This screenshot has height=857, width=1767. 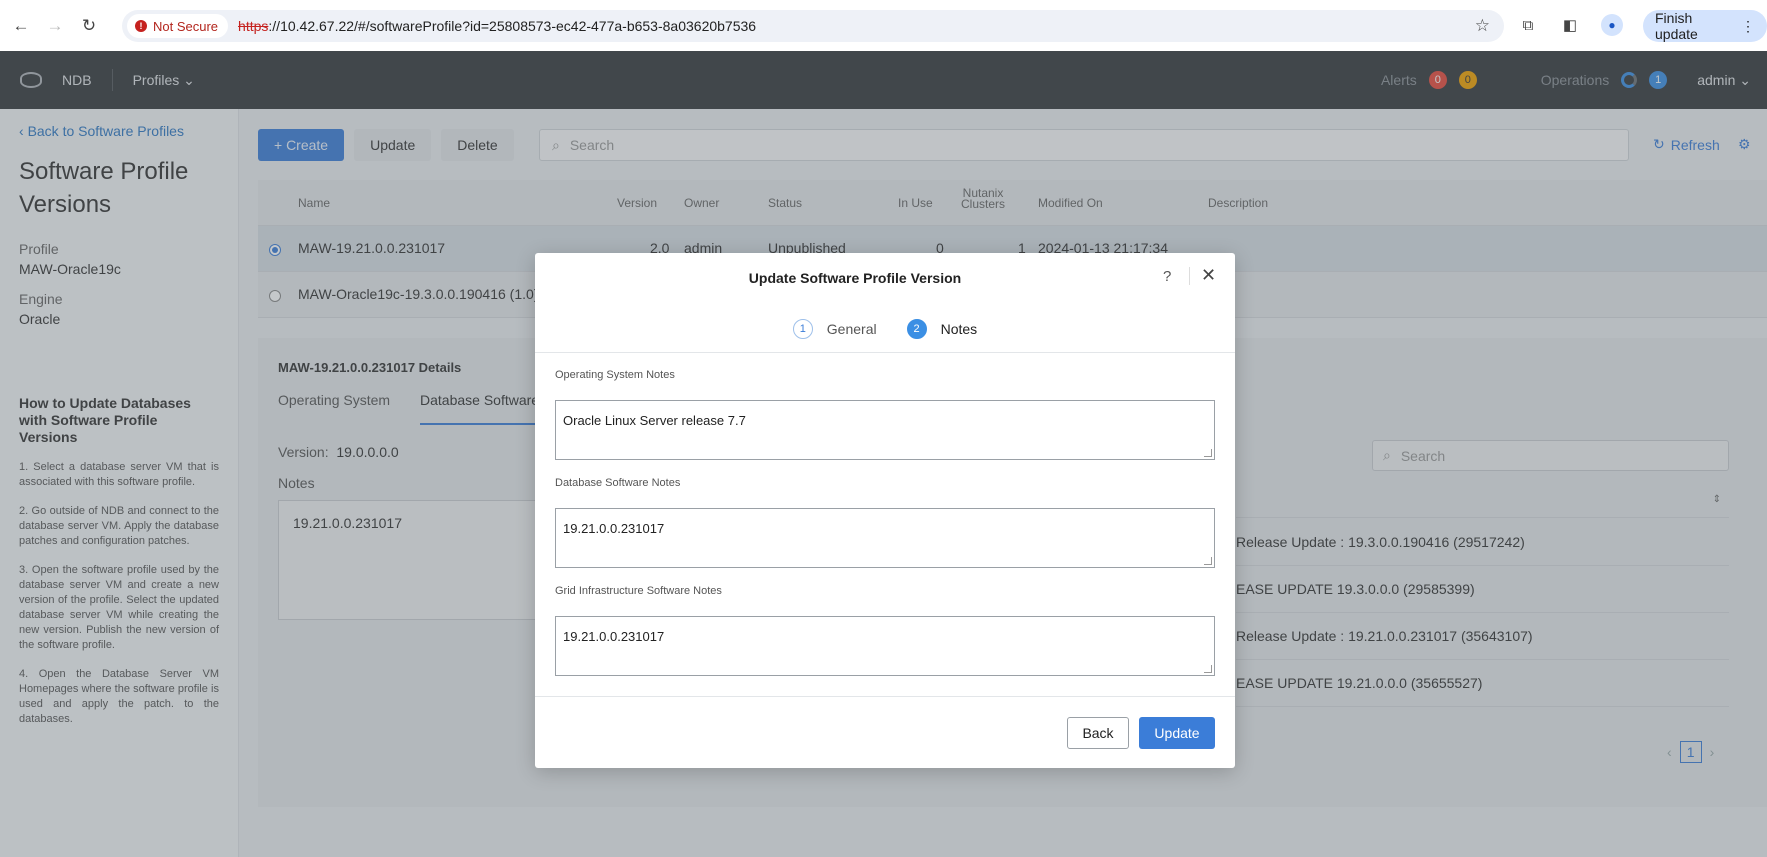 What do you see at coordinates (615, 375) in the screenshot?
I see `os-notes-label: Operating System Notes` at bounding box center [615, 375].